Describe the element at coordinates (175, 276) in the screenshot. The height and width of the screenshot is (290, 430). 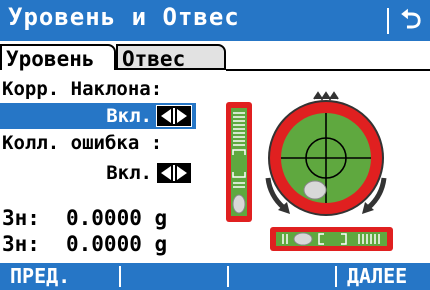
I see `f2-button` at that location.